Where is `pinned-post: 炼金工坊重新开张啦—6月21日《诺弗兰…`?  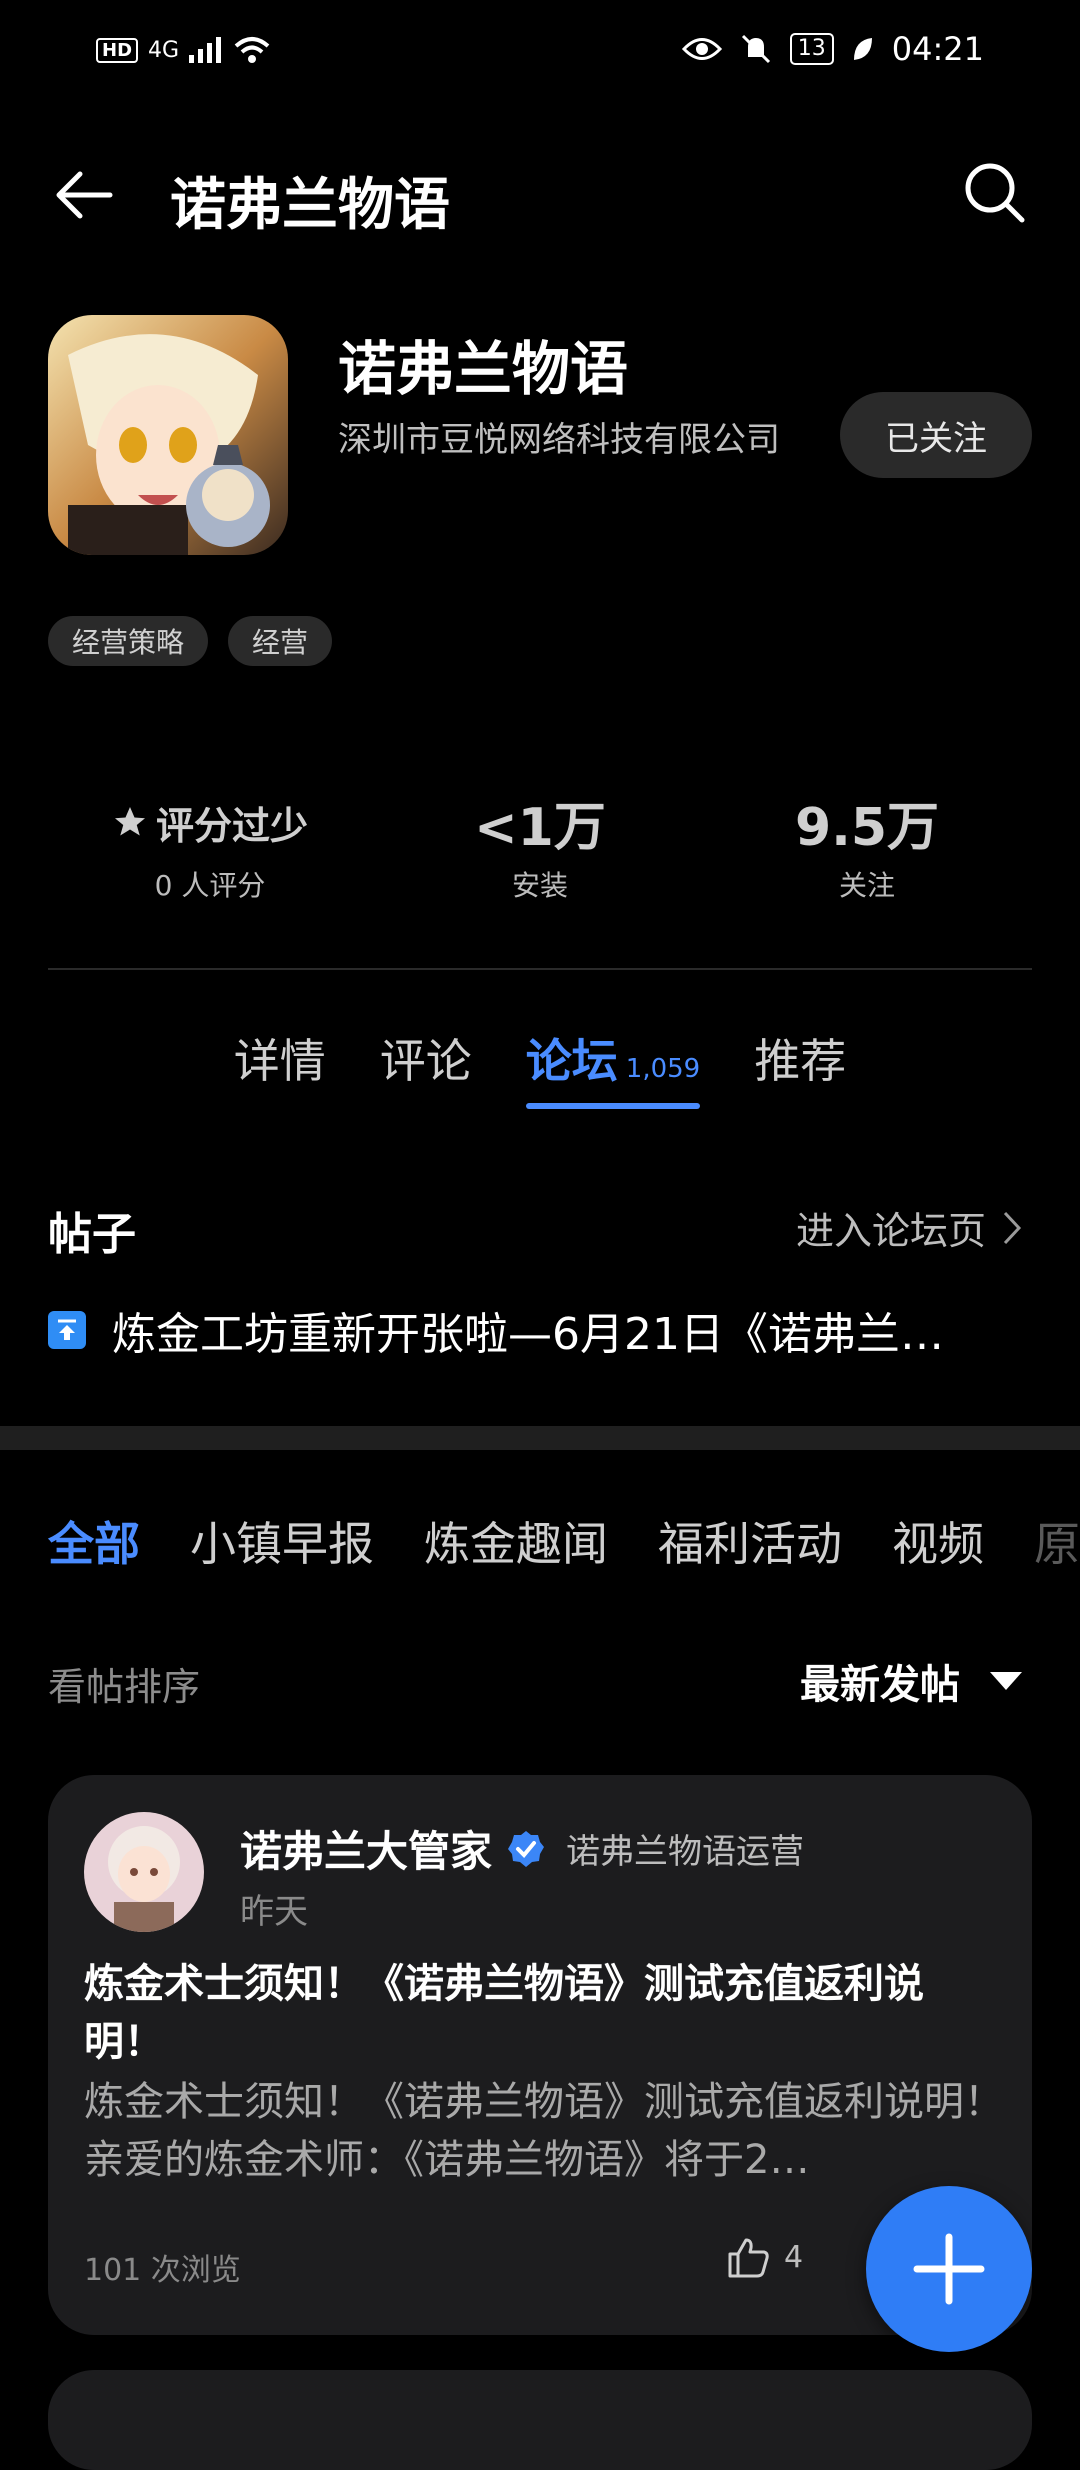
pinned-post: 炼金工坊重新开张啦—6月21日《诺弗兰… is located at coordinates (543, 1330).